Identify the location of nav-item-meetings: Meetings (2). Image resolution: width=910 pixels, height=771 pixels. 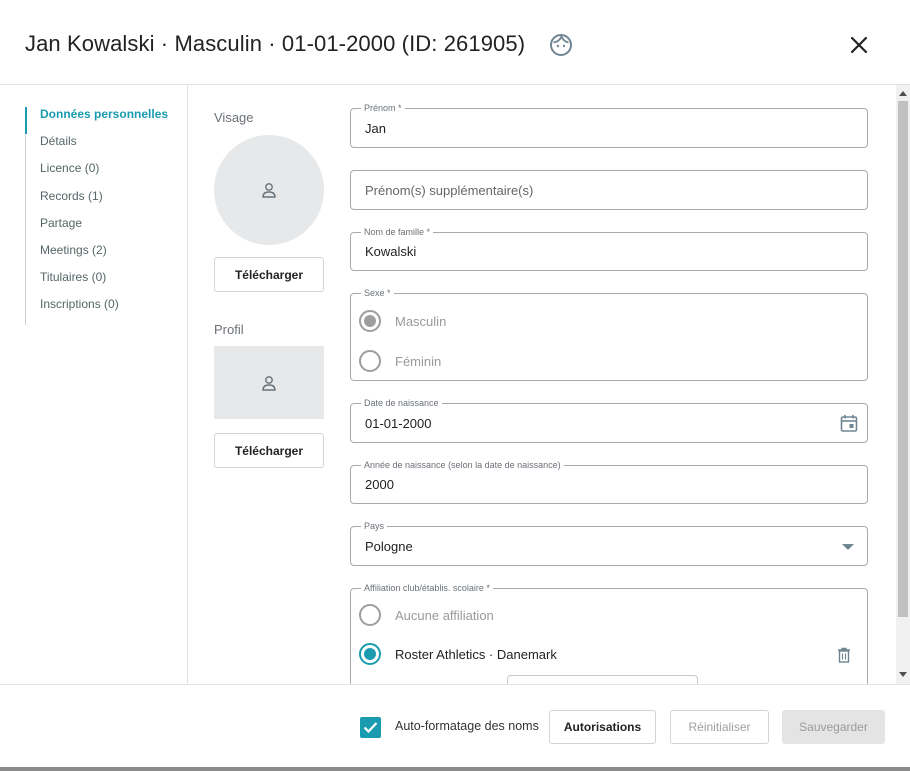
(97, 256).